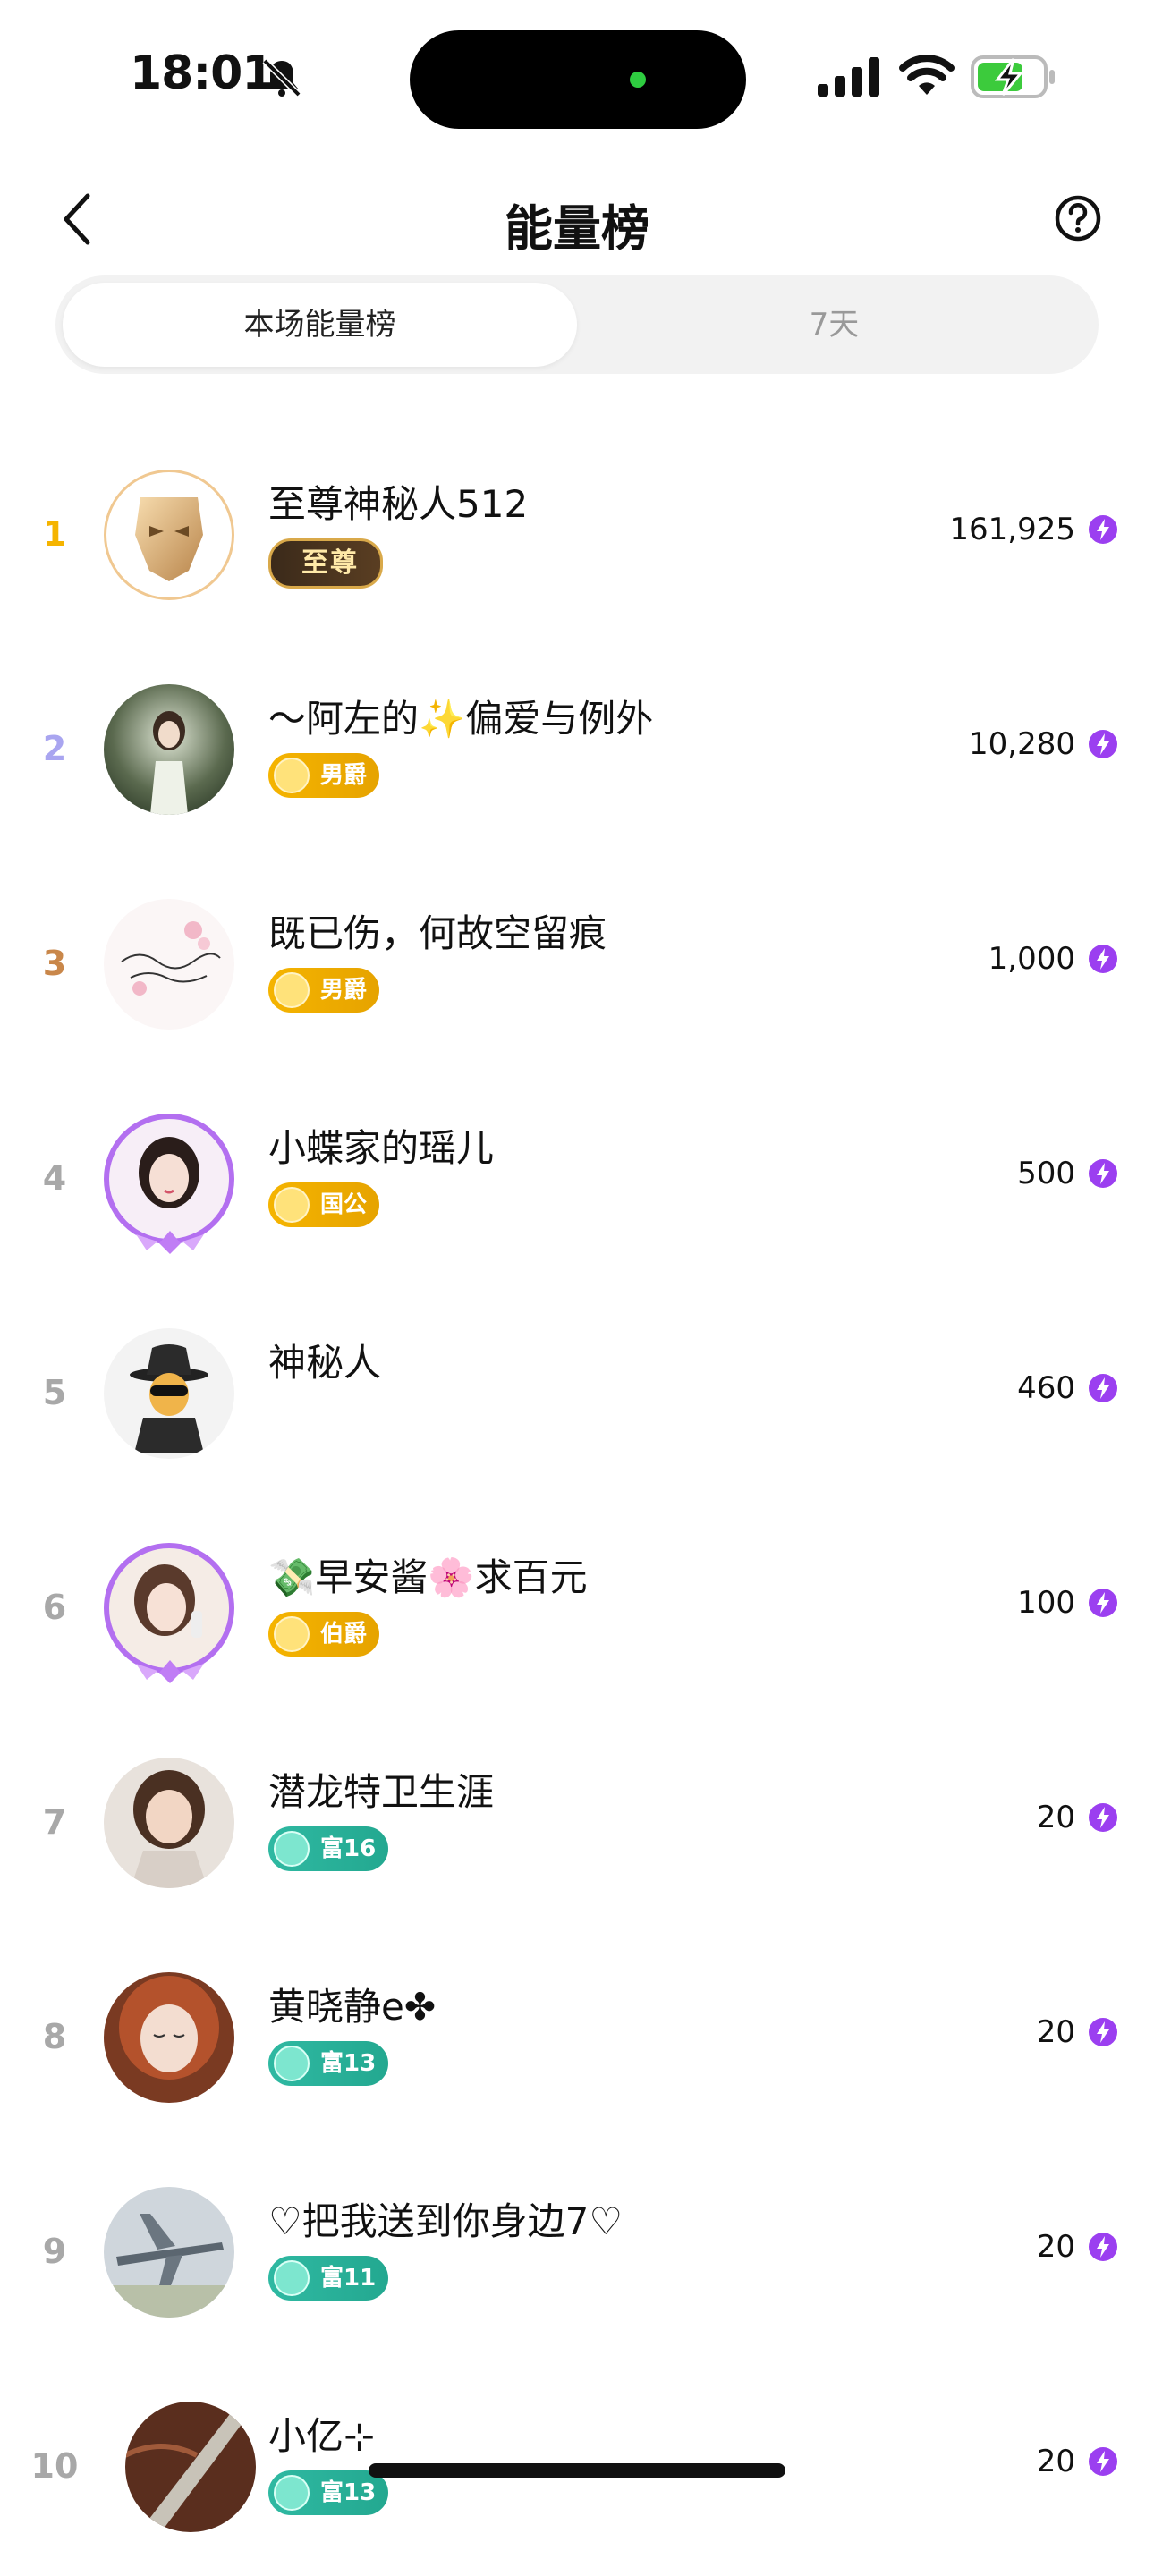 Image resolution: width=1154 pixels, height=2576 pixels. What do you see at coordinates (169, 539) in the screenshot?
I see `gold-mask-avatar-icon` at bounding box center [169, 539].